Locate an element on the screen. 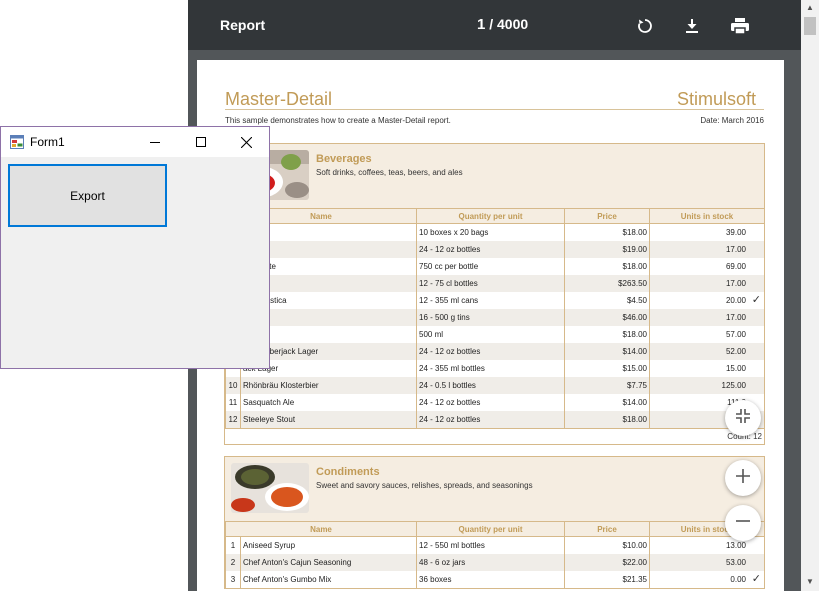 This screenshot has width=819, height=591. units-in-stock-text: 17.00 is located at coordinates (735, 249).